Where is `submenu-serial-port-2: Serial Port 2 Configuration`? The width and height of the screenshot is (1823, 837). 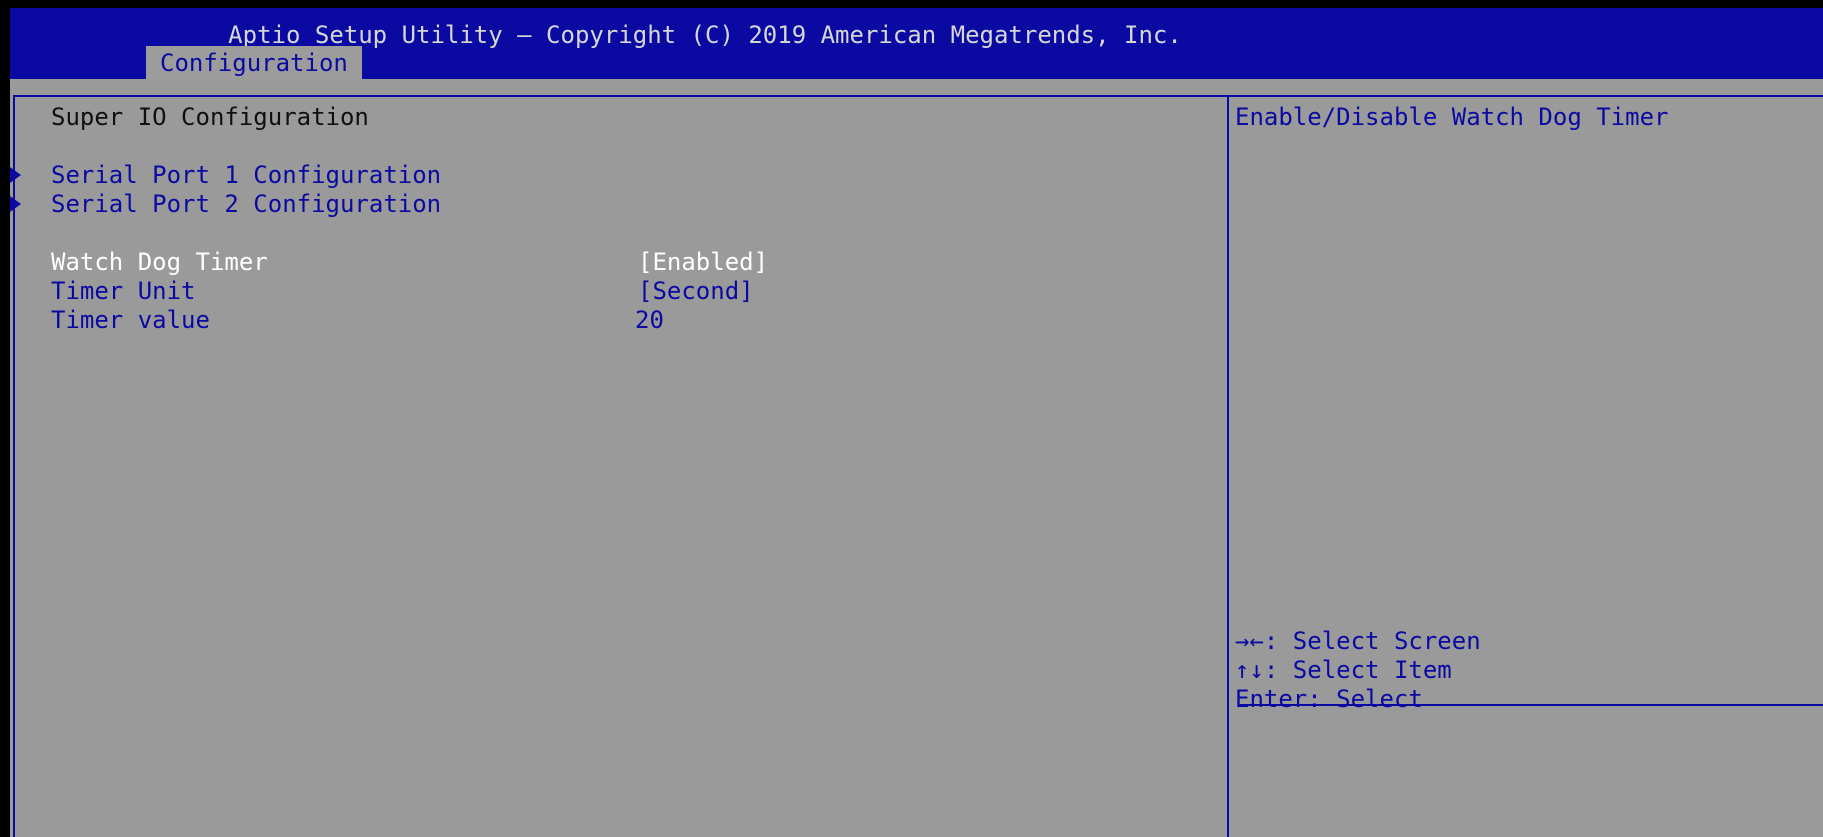
submenu-serial-port-2: Serial Port 2 Configuration is located at coordinates (245, 204).